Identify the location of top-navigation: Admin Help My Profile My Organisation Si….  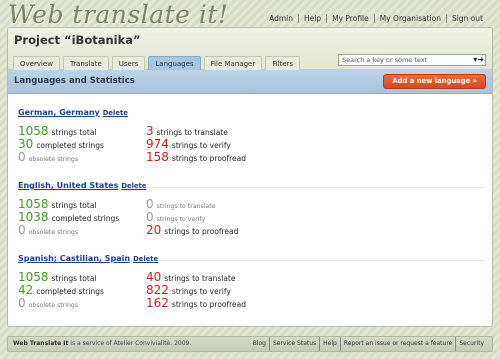
(376, 18).